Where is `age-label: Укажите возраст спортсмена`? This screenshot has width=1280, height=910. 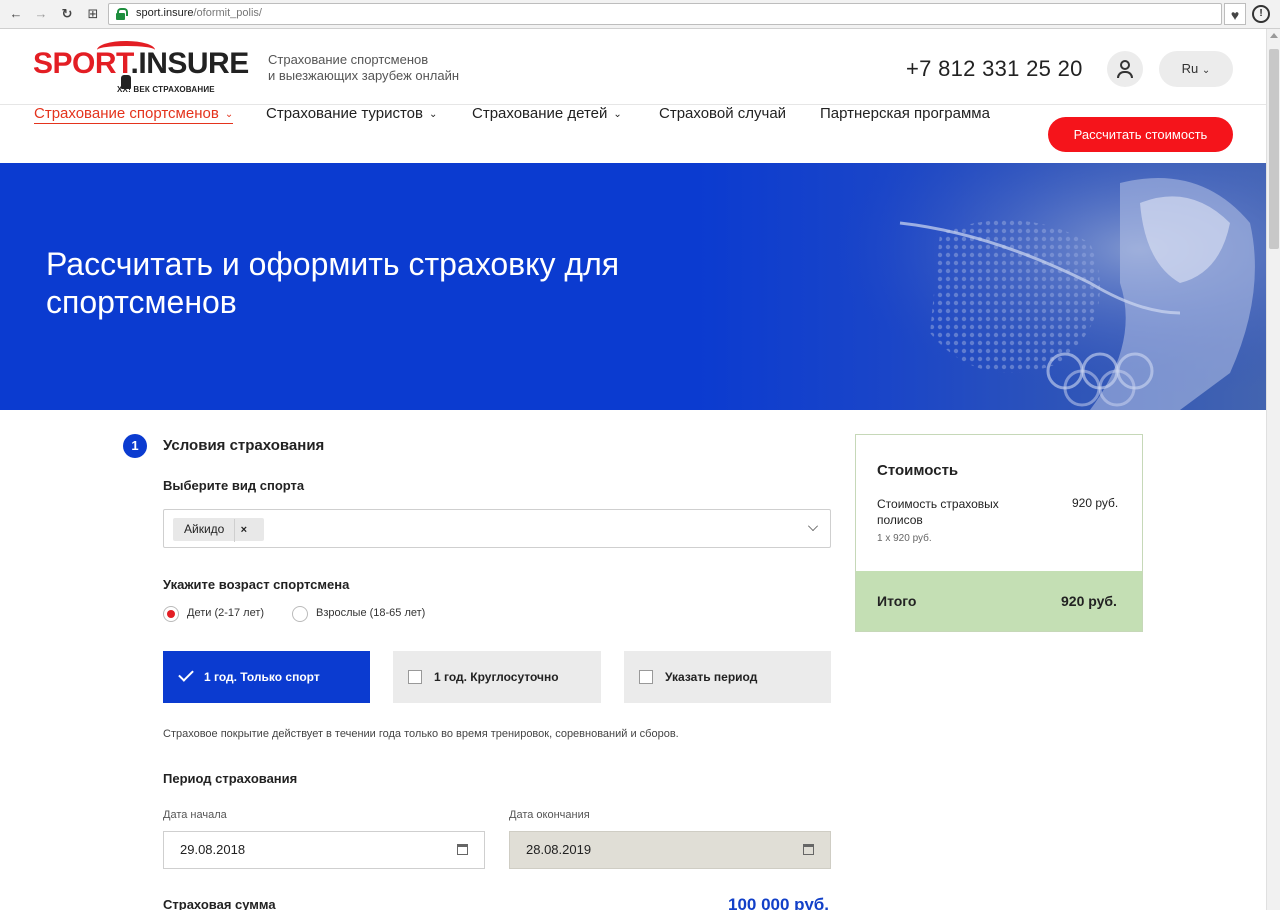 age-label: Укажите возраст спортсмена is located at coordinates (256, 584).